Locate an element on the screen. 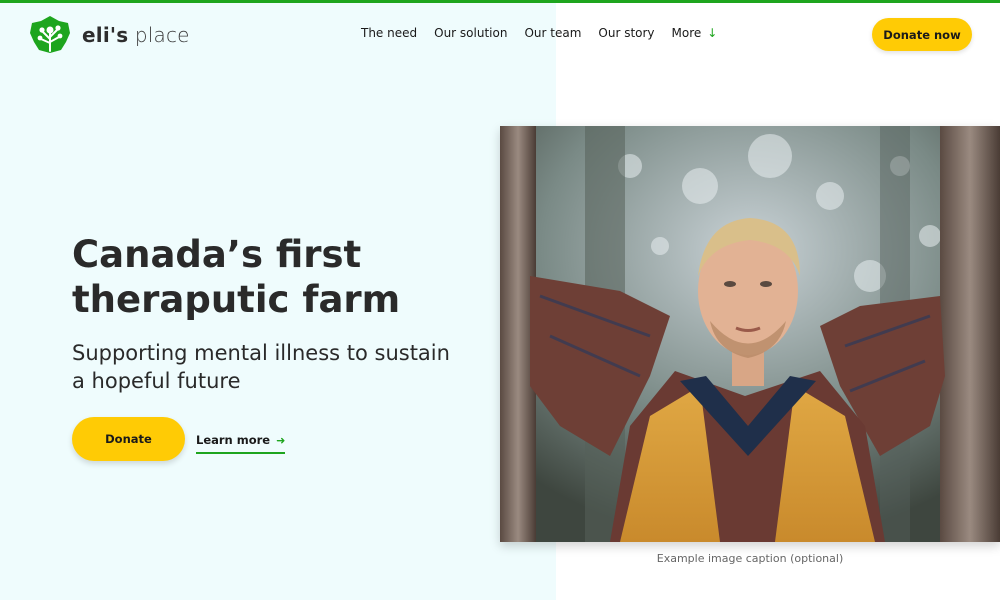 The height and width of the screenshot is (600, 1000). title-line-1: Canada’s first is located at coordinates (217, 254).